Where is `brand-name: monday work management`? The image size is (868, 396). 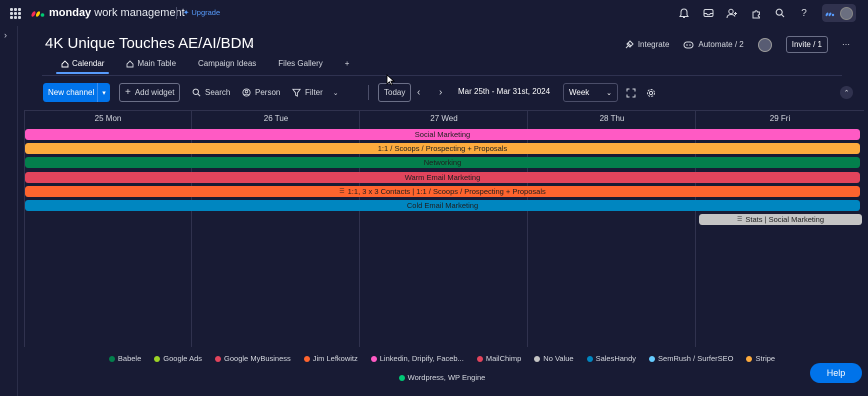
brand-name: monday work management is located at coordinates (117, 13).